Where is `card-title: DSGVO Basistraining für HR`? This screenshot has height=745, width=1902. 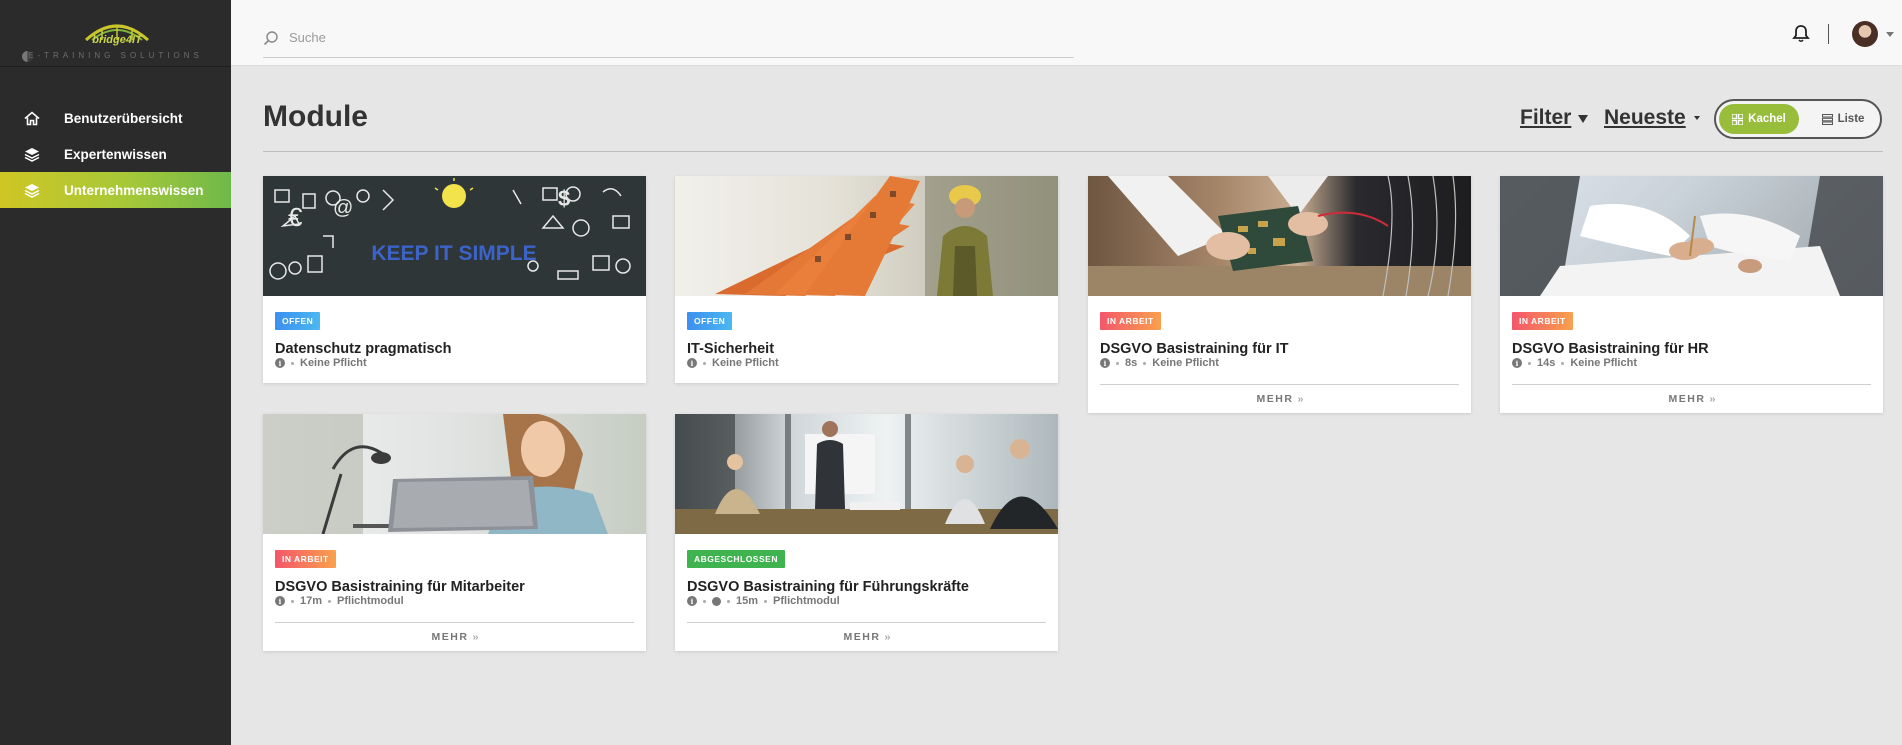 card-title: DSGVO Basistraining für HR is located at coordinates (1610, 349).